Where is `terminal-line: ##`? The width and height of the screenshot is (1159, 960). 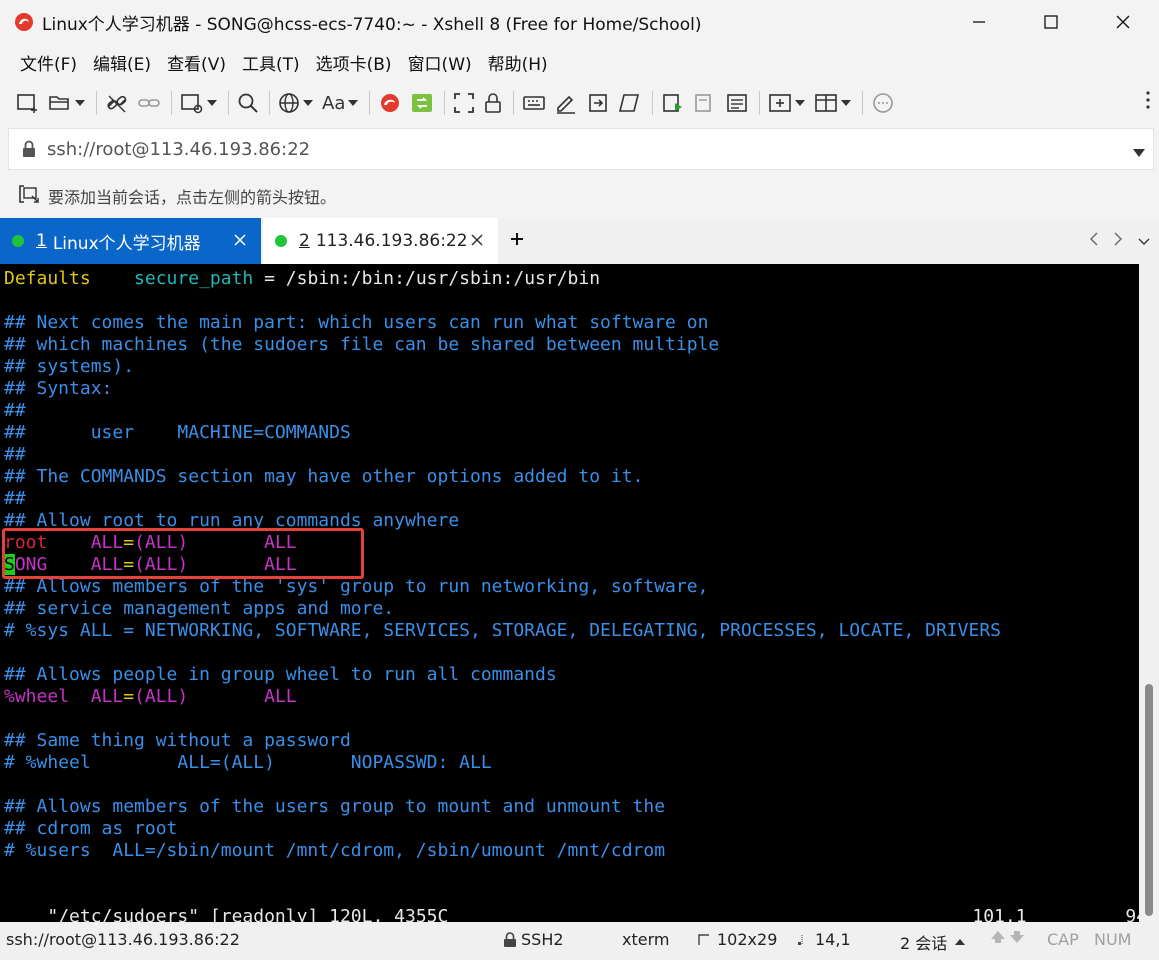
terminal-line: ## is located at coordinates (15, 499).